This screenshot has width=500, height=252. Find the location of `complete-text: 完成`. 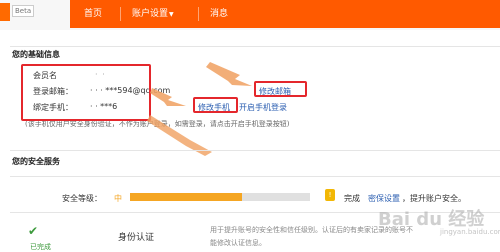

complete-text: 完成 is located at coordinates (352, 198).